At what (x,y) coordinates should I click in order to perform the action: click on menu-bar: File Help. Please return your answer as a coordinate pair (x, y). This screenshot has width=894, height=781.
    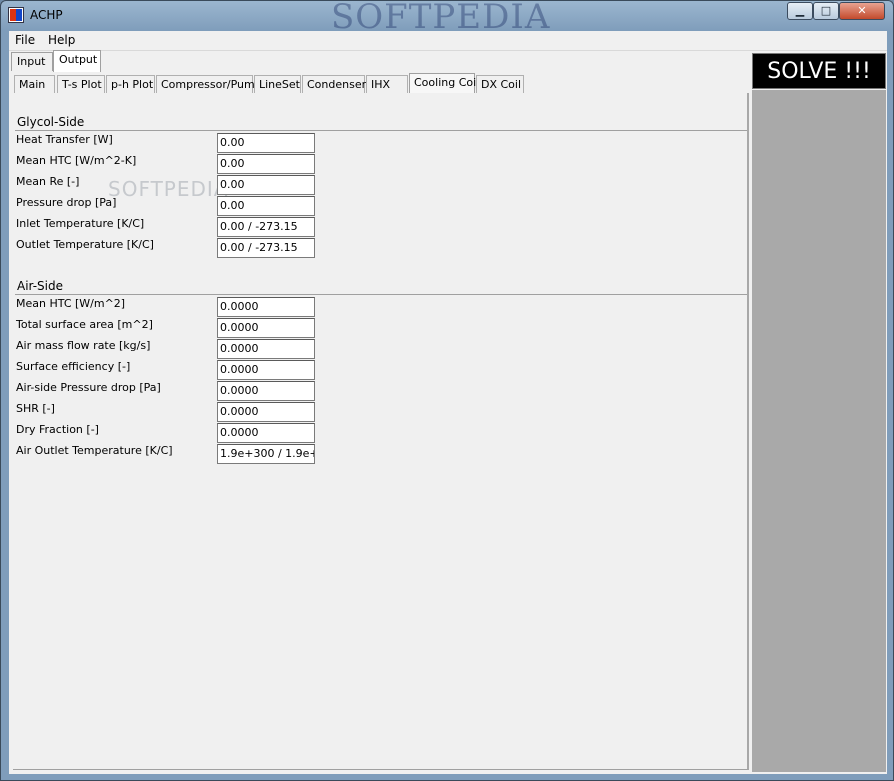
    Looking at the image, I should click on (448, 41).